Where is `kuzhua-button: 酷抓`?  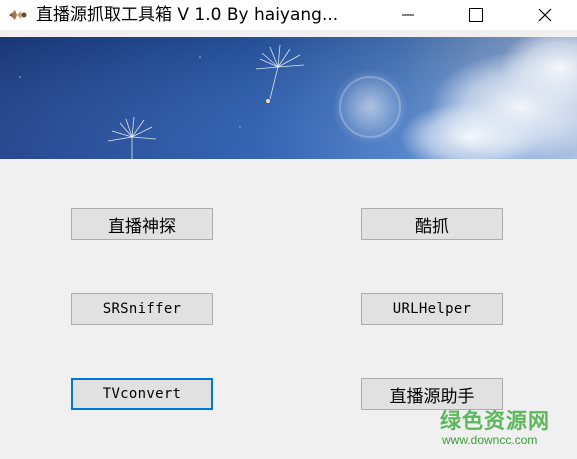 kuzhua-button: 酷抓 is located at coordinates (432, 224).